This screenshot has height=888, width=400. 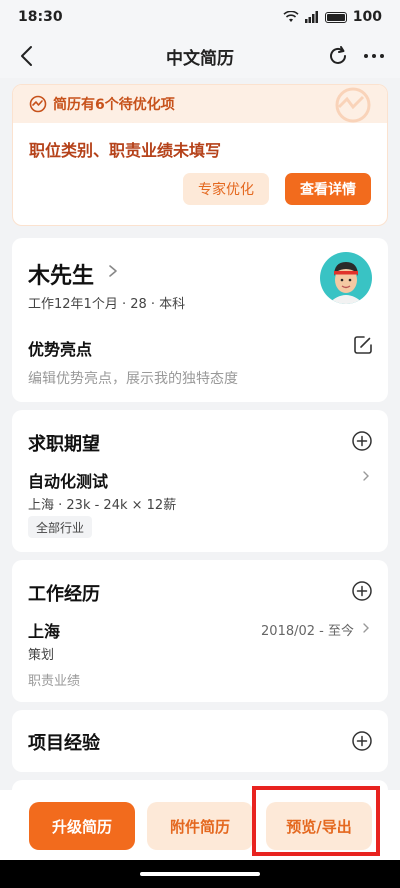 I want to click on optimize-count-text: 简历有6个待优化项, so click(x=114, y=105).